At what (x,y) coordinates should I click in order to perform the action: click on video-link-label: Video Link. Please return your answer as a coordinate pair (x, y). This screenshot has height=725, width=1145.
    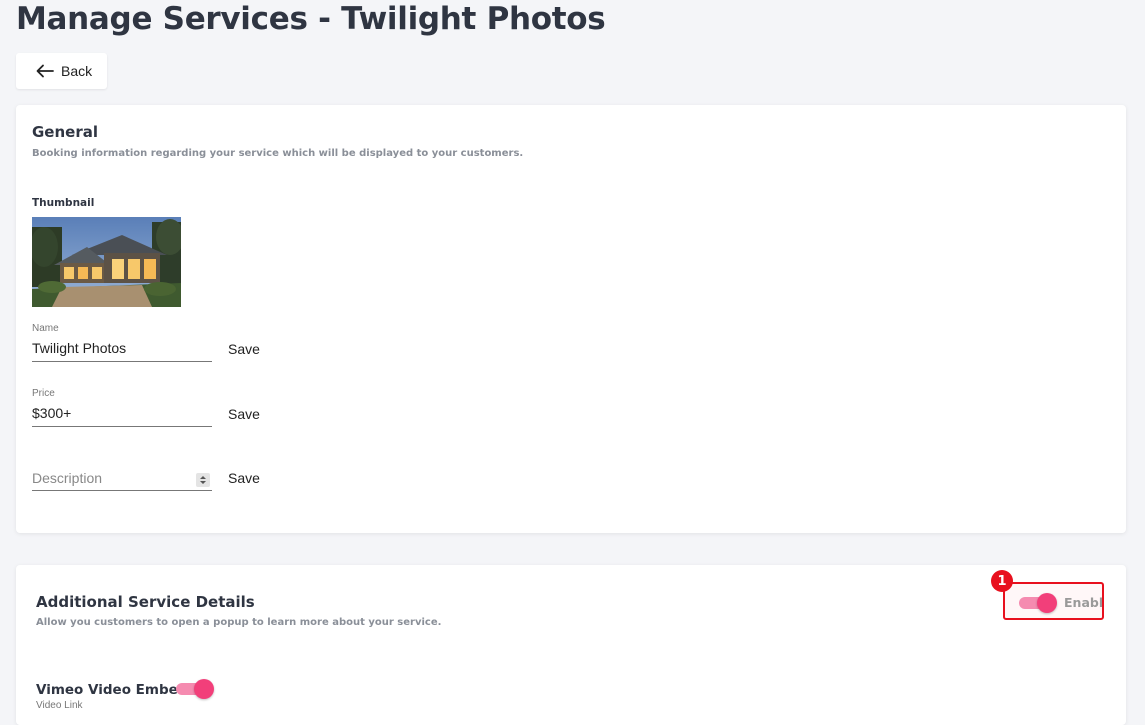
    Looking at the image, I should click on (59, 705).